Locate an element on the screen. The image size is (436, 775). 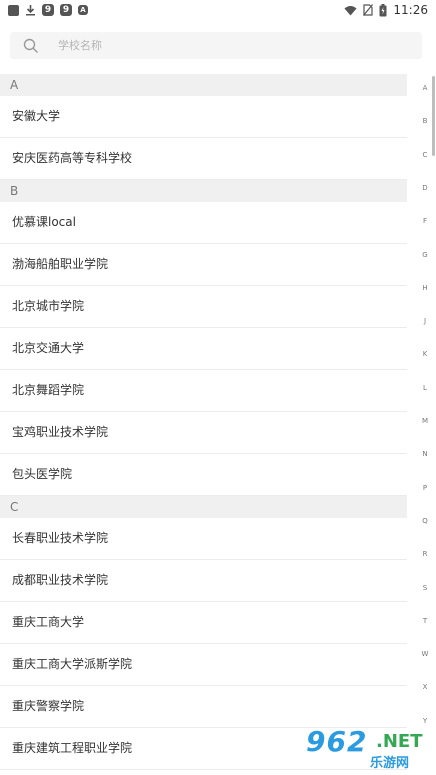
no-sim-icon is located at coordinates (368, 10).